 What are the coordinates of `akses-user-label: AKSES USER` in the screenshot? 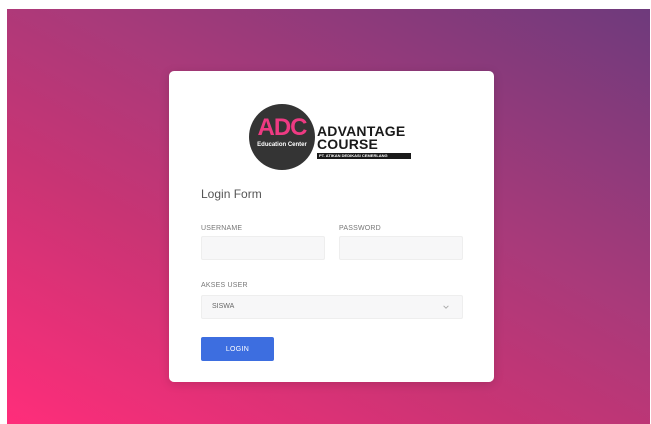 It's located at (224, 285).